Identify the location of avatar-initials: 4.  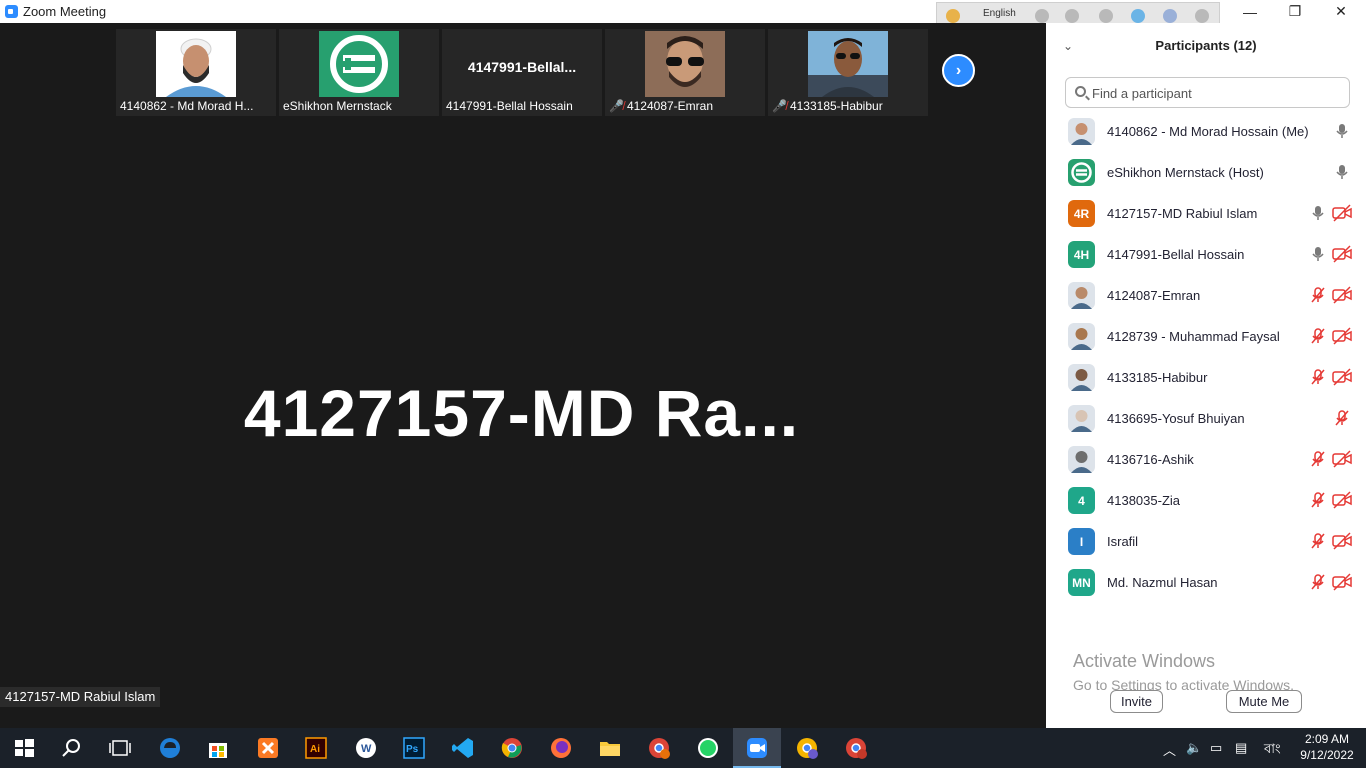
(1081, 500).